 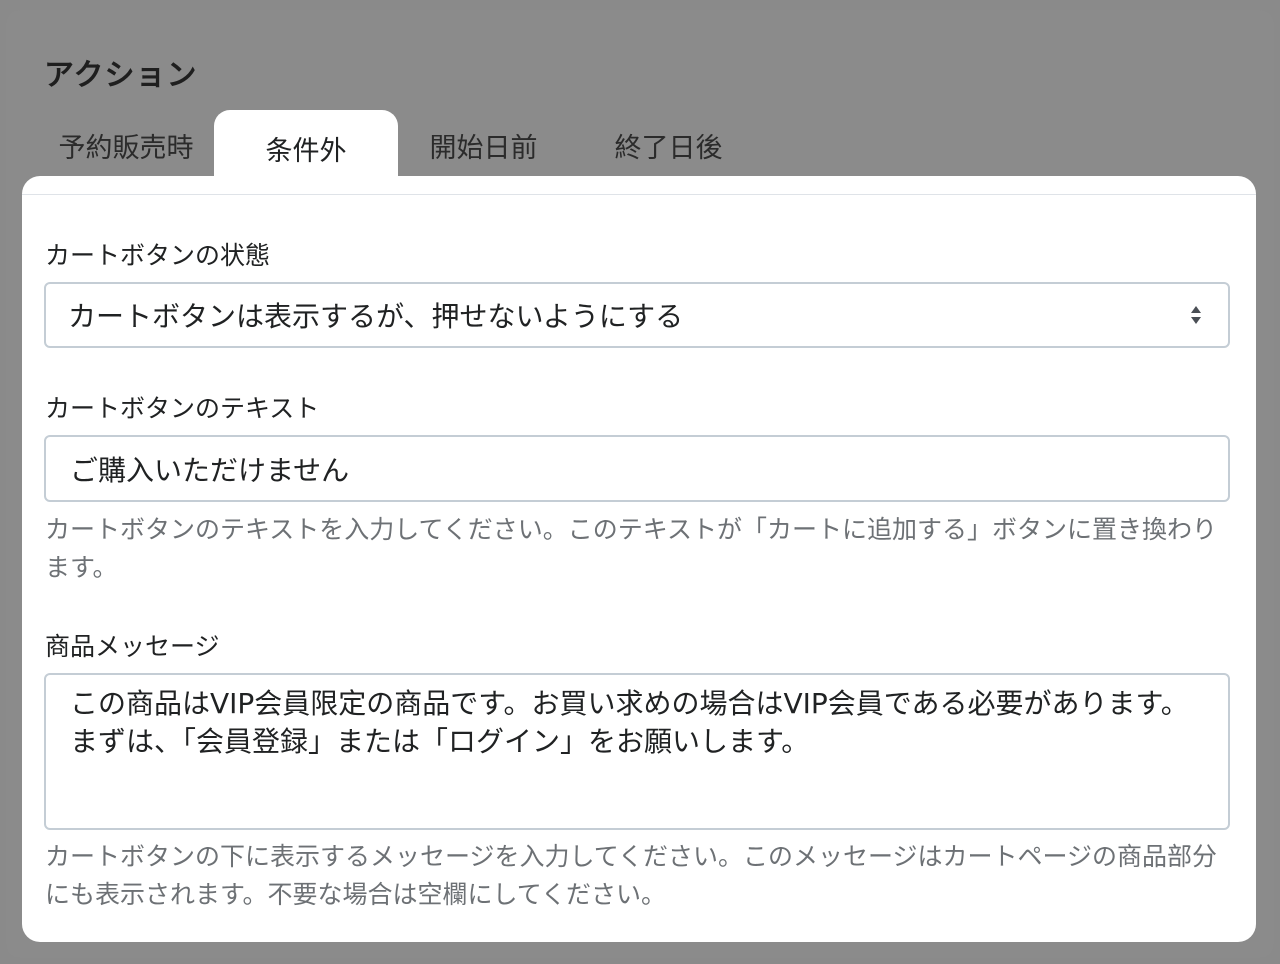 What do you see at coordinates (126, 148) in the screenshot?
I see `tab-label: 予約販売時` at bounding box center [126, 148].